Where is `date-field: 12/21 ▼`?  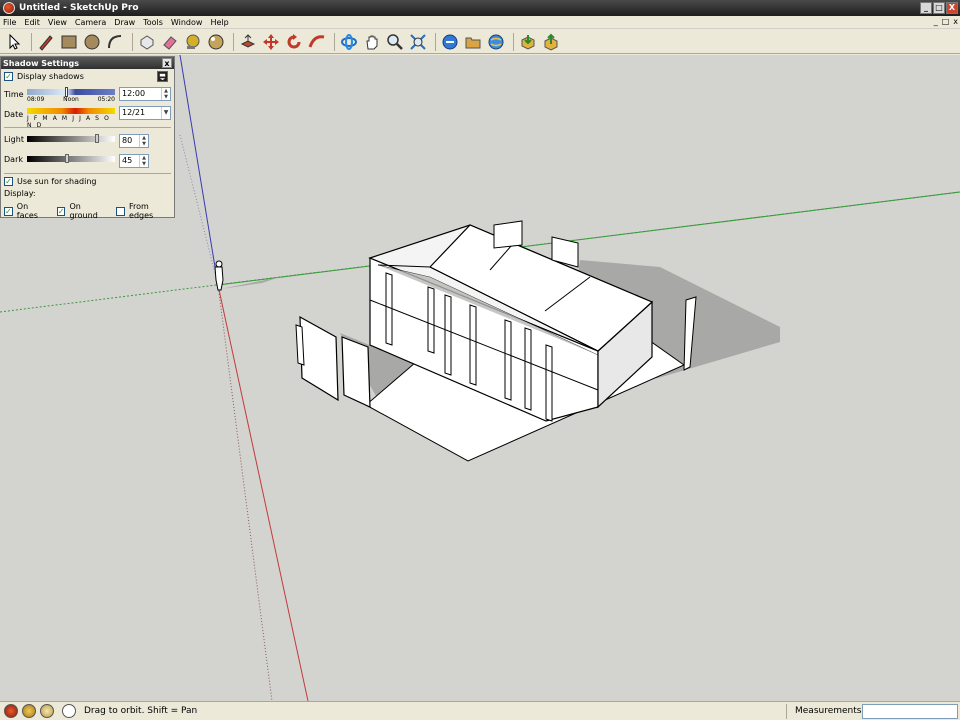 date-field: 12/21 ▼ is located at coordinates (145, 113).